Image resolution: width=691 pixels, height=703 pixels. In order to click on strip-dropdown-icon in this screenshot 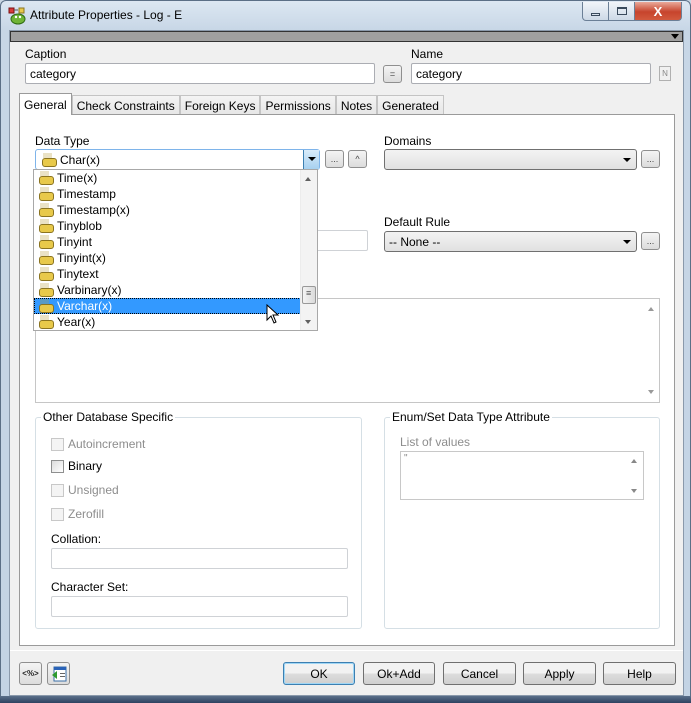, I will do `click(675, 36)`.